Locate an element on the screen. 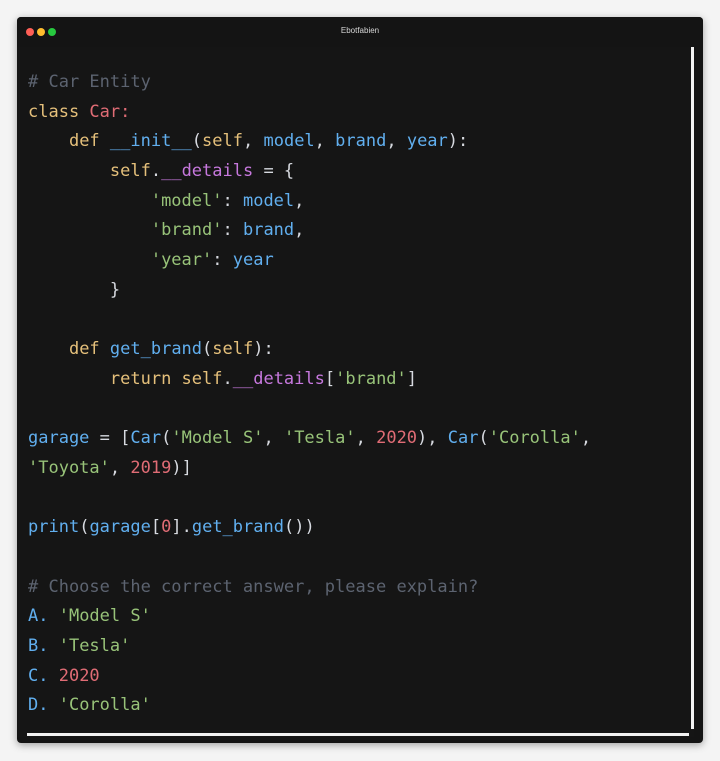 This screenshot has height=761, width=720. code-token: class is located at coordinates (59, 111).